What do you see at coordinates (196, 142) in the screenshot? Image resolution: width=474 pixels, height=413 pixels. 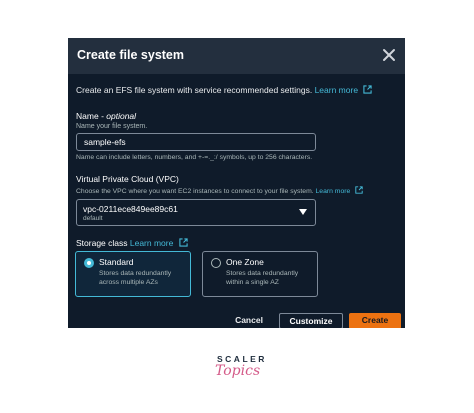 I see `name-input: sample-efs` at bounding box center [196, 142].